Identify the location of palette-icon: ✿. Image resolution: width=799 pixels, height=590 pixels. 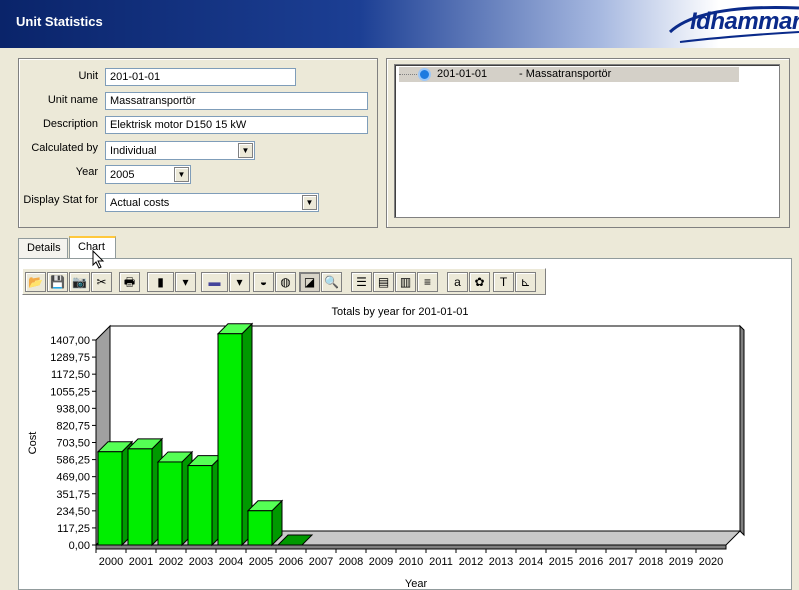
(479, 282).